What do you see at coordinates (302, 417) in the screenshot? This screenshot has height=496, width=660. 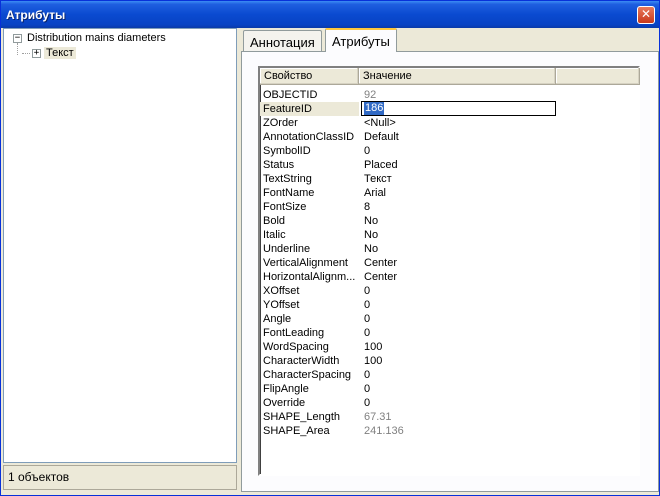 I see `property-name: SHAPE_Length` at bounding box center [302, 417].